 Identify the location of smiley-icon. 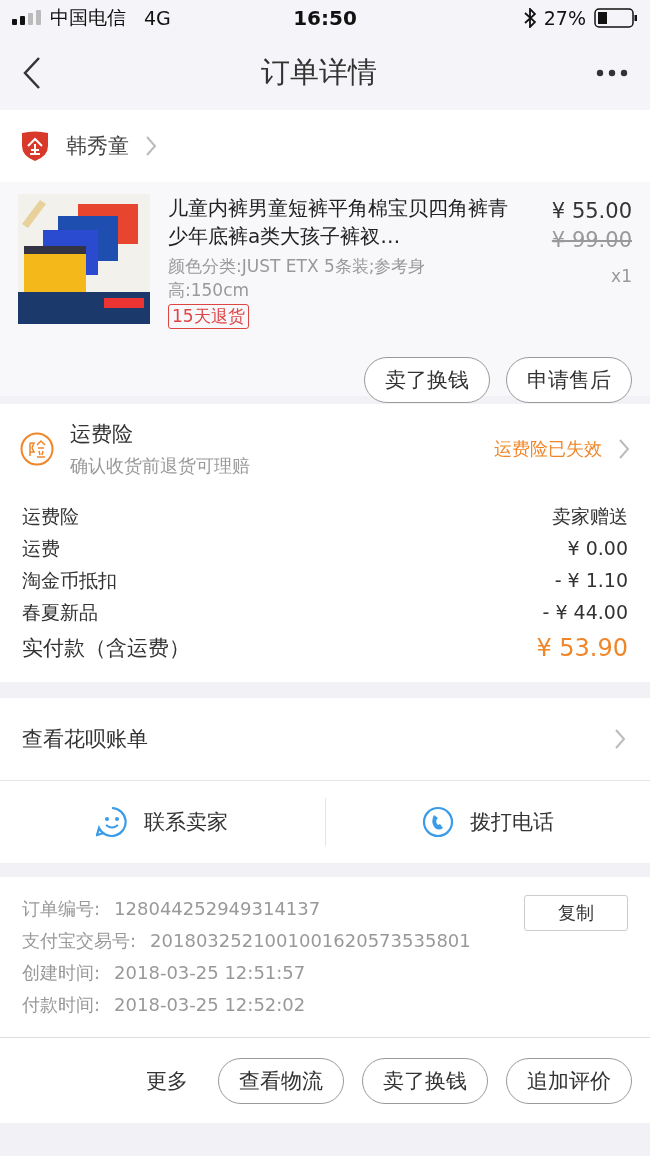
(112, 822).